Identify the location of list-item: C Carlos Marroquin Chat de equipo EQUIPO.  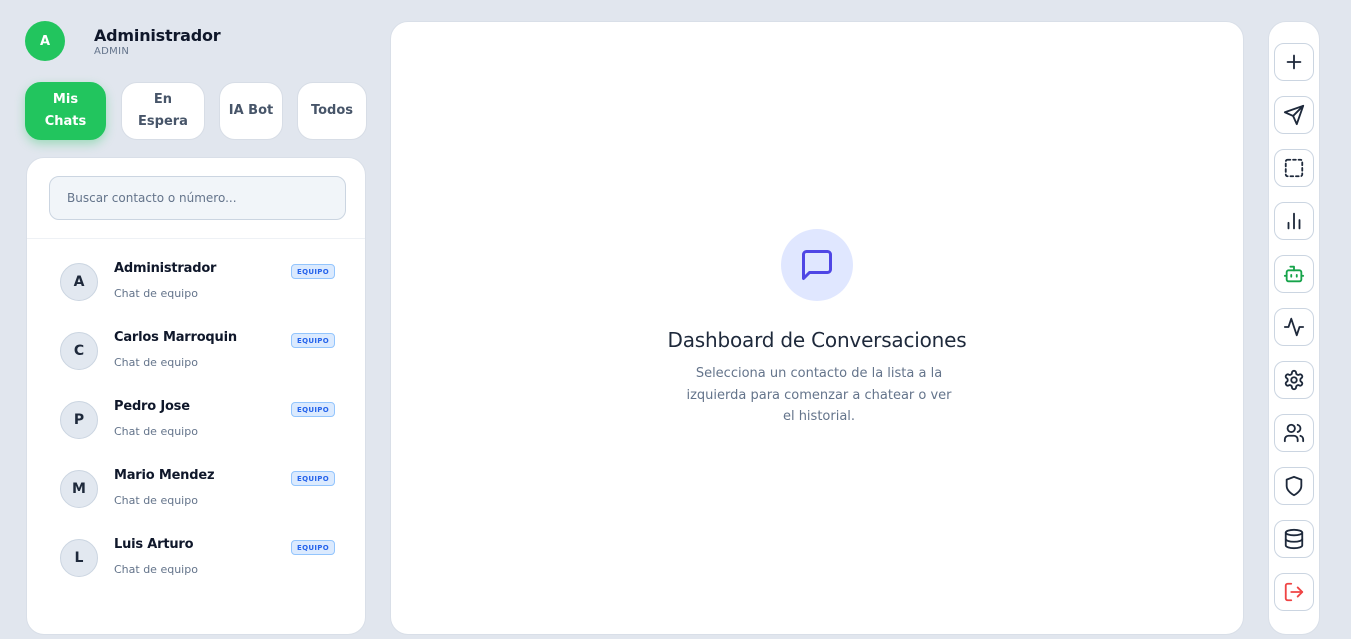
(196, 351).